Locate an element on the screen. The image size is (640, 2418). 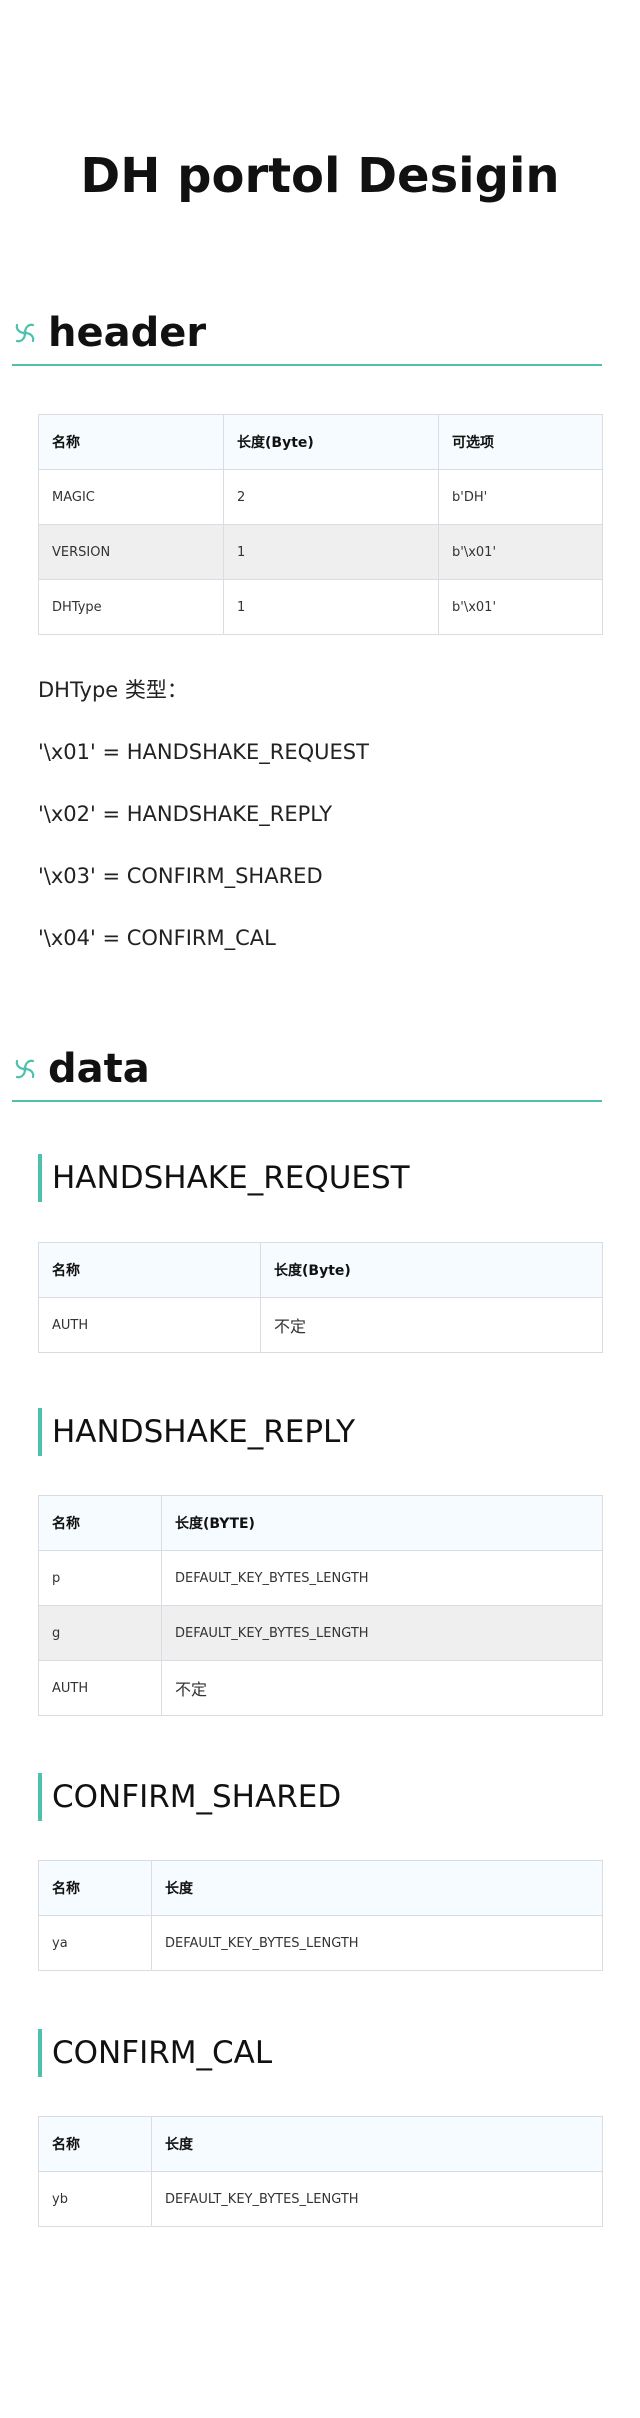
table-row: ya DEFAULT_KEY_BYTES_LENGTH is located at coordinates (320, 1943).